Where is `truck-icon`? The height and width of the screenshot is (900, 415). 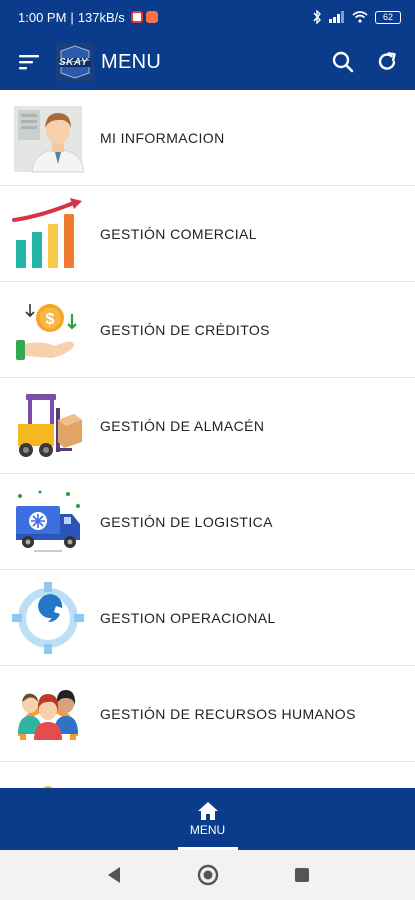 truck-icon is located at coordinates (48, 521).